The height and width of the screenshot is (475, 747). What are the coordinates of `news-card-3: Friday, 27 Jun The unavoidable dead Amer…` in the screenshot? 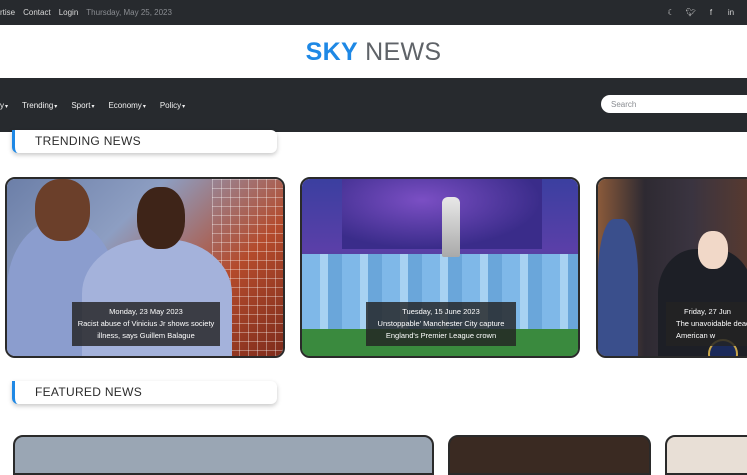 It's located at (671, 267).